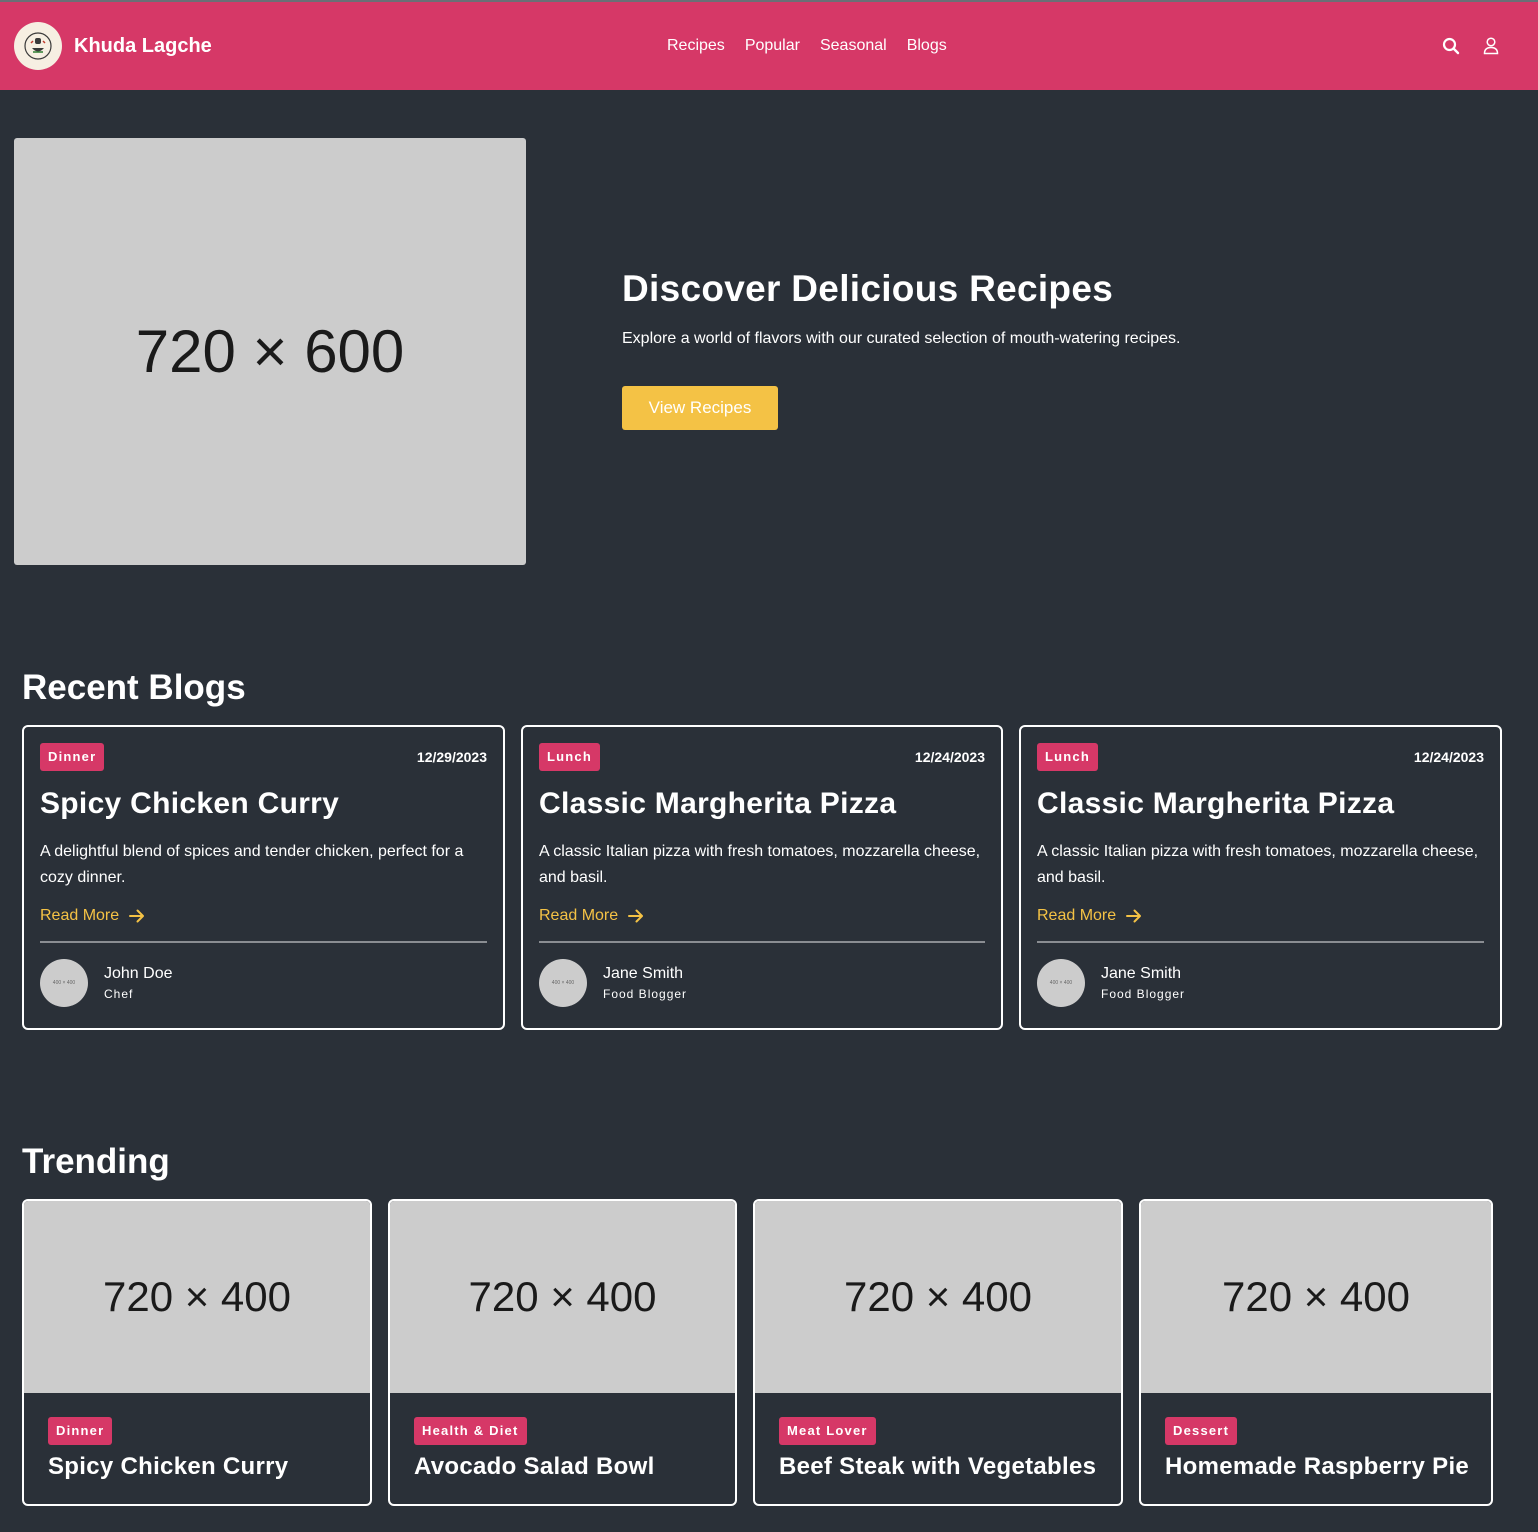 The width and height of the screenshot is (1538, 1532). What do you see at coordinates (772, 46) in the screenshot?
I see `nav-popular: Popular` at bounding box center [772, 46].